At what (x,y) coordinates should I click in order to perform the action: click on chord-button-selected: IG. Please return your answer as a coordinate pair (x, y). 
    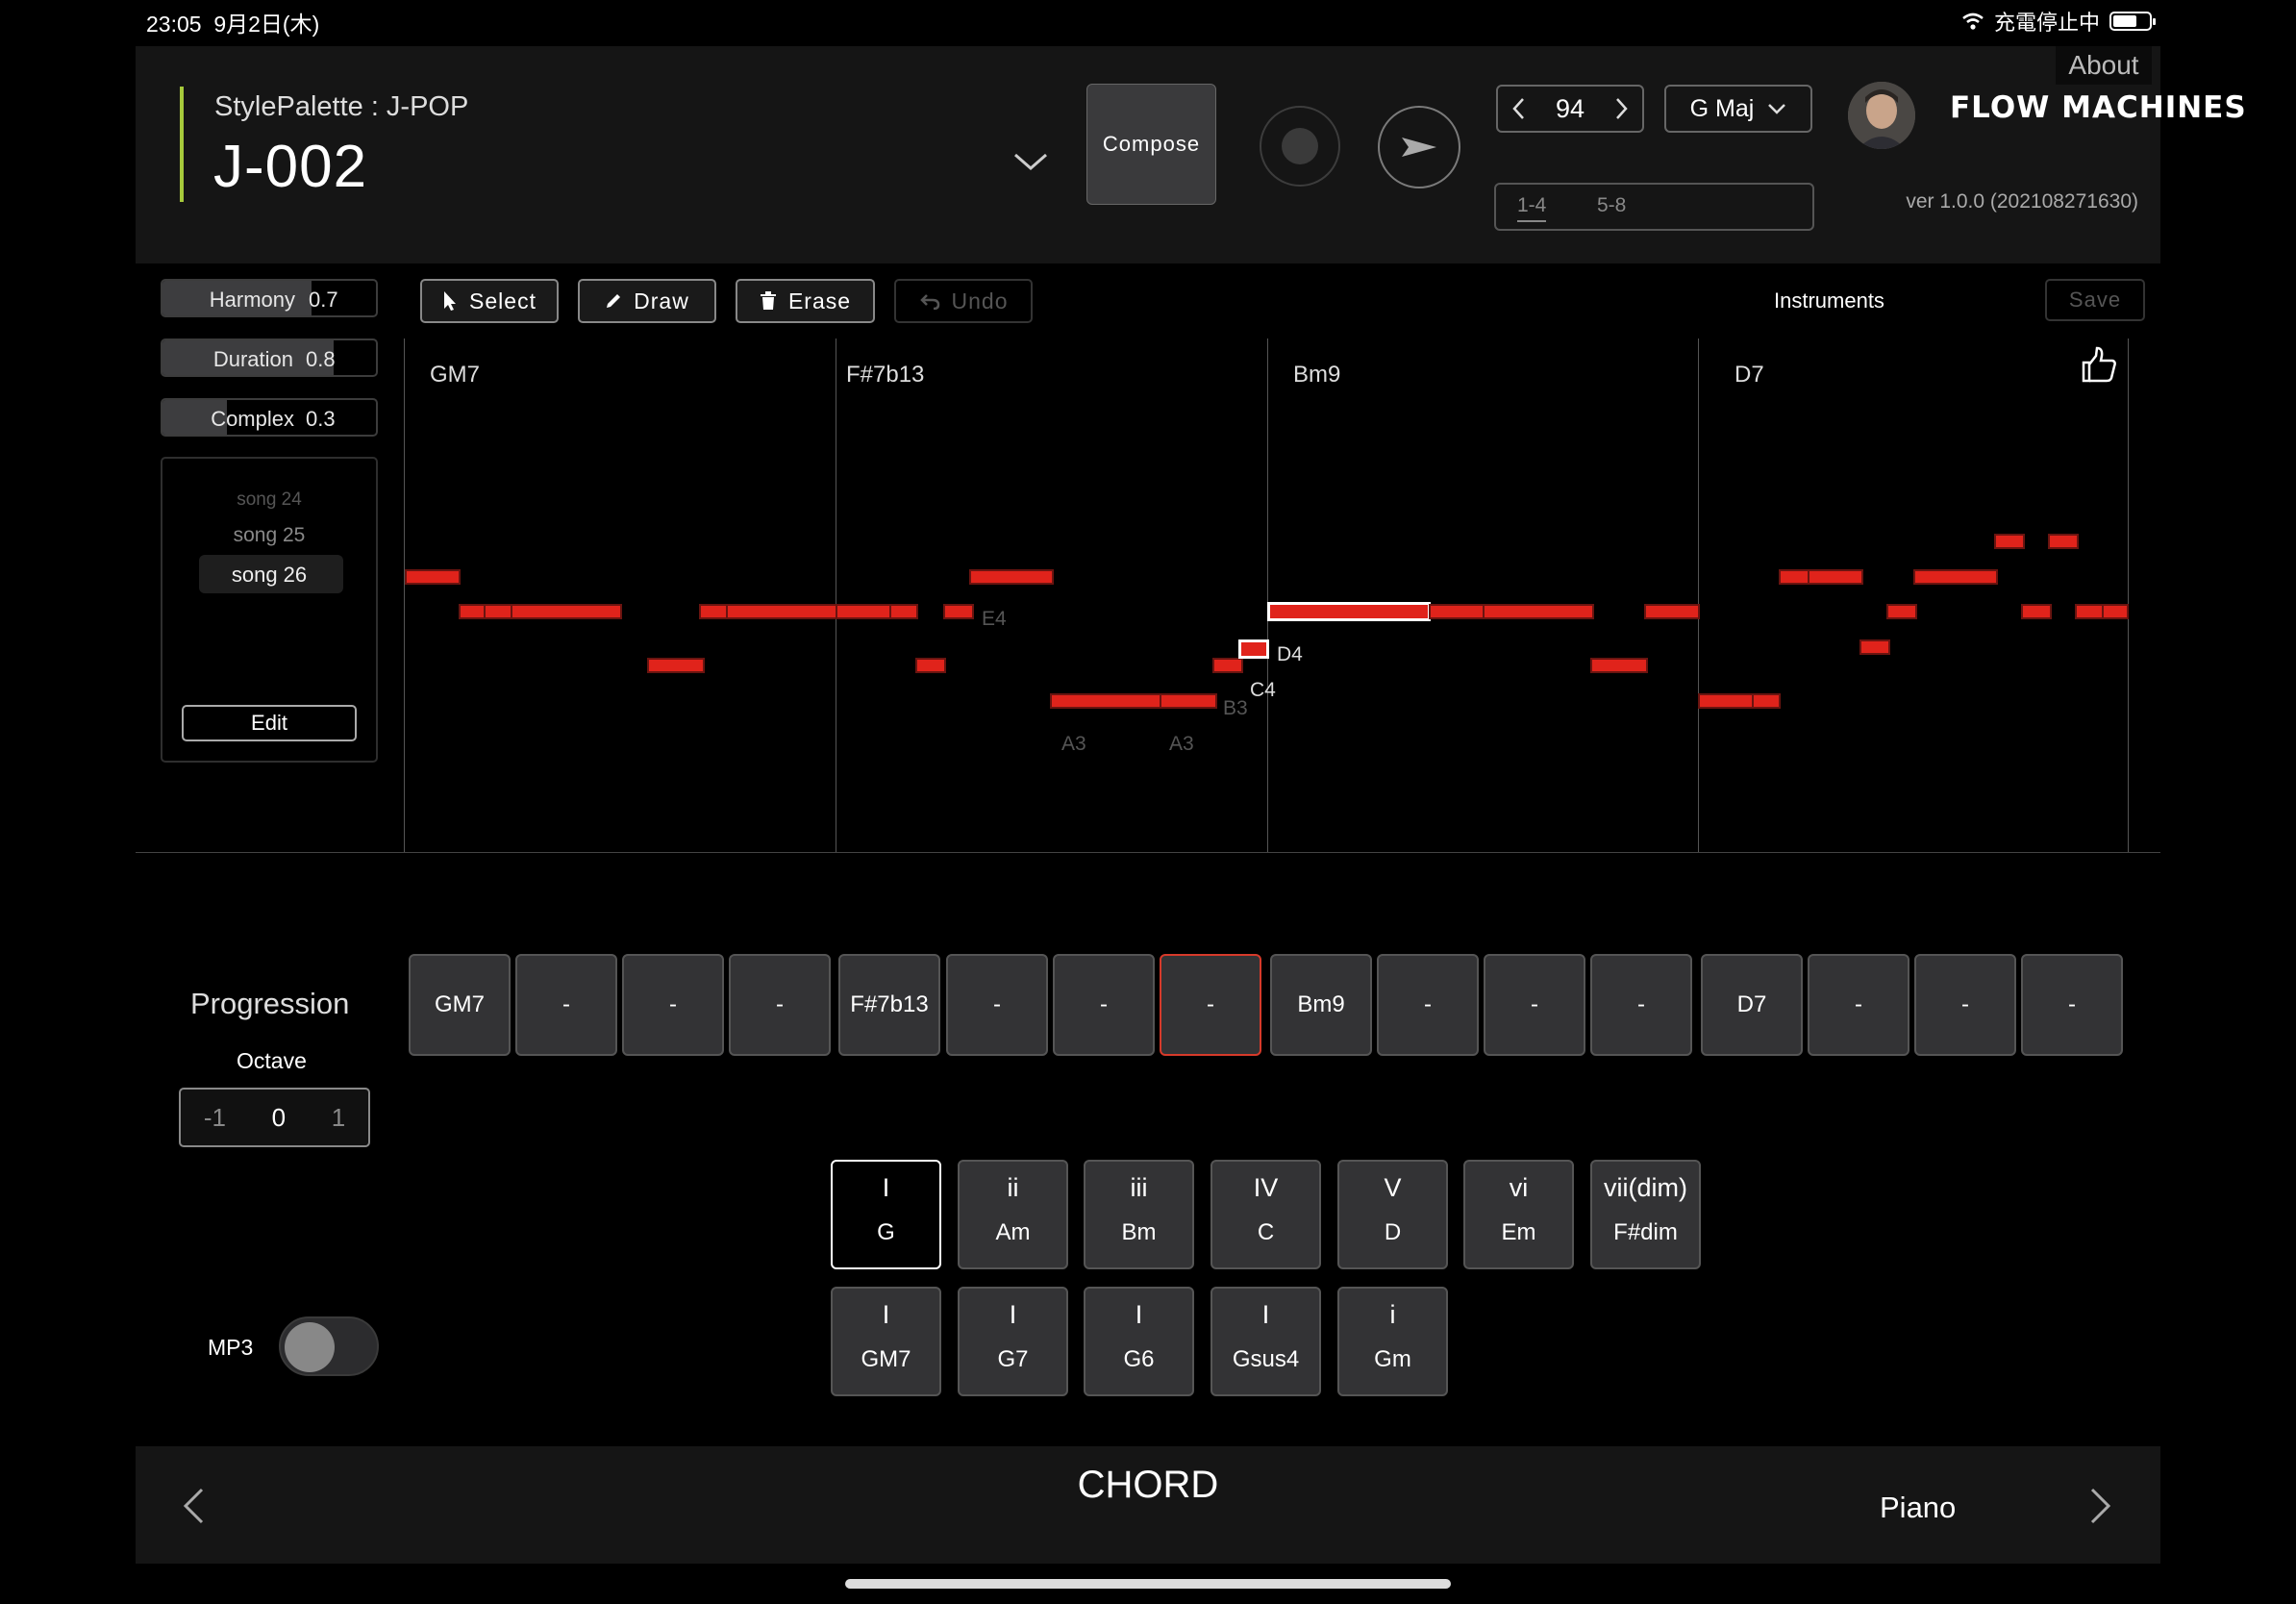
    Looking at the image, I should click on (886, 1214).